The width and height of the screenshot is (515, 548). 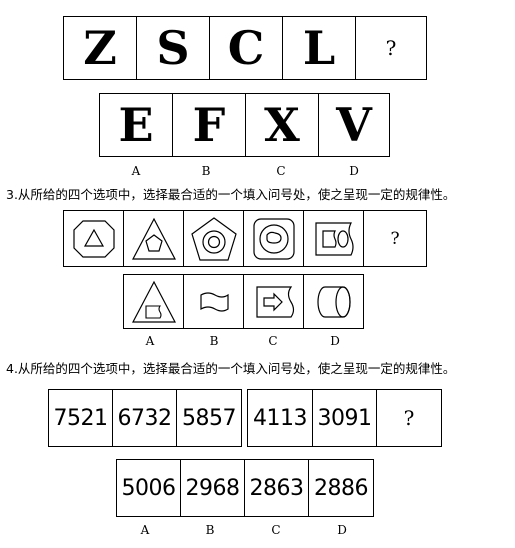 What do you see at coordinates (276, 530) in the screenshot?
I see `q4-label-c: C` at bounding box center [276, 530].